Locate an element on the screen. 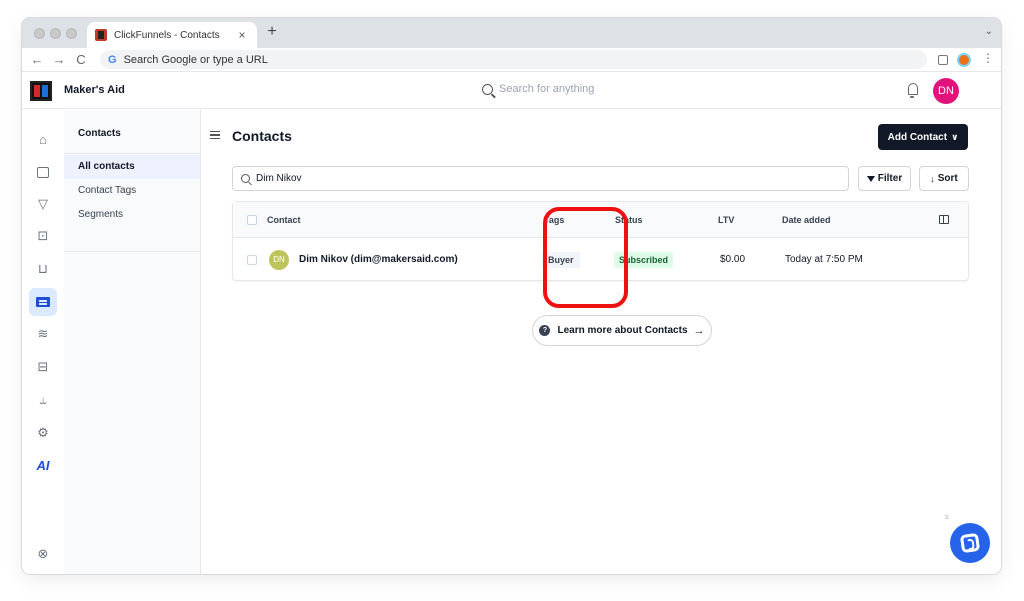  subnav-header: Contacts is located at coordinates (99, 133).